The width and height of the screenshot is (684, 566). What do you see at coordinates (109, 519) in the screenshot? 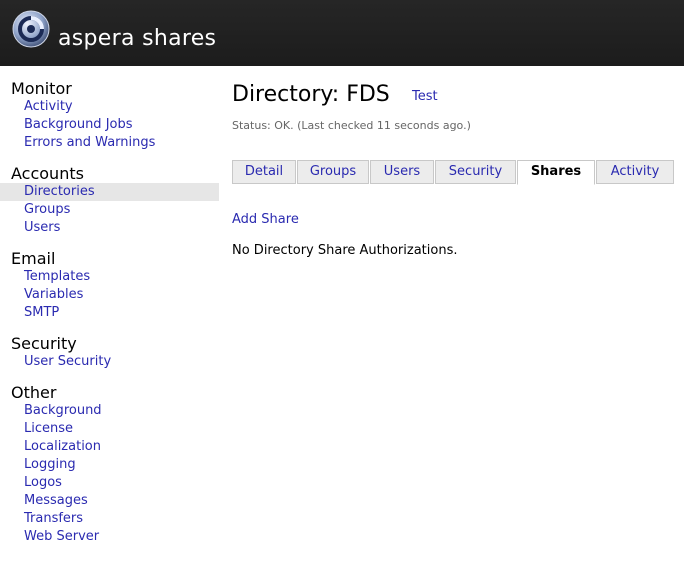
I see `sidebar-item-transfers: Transfers` at bounding box center [109, 519].